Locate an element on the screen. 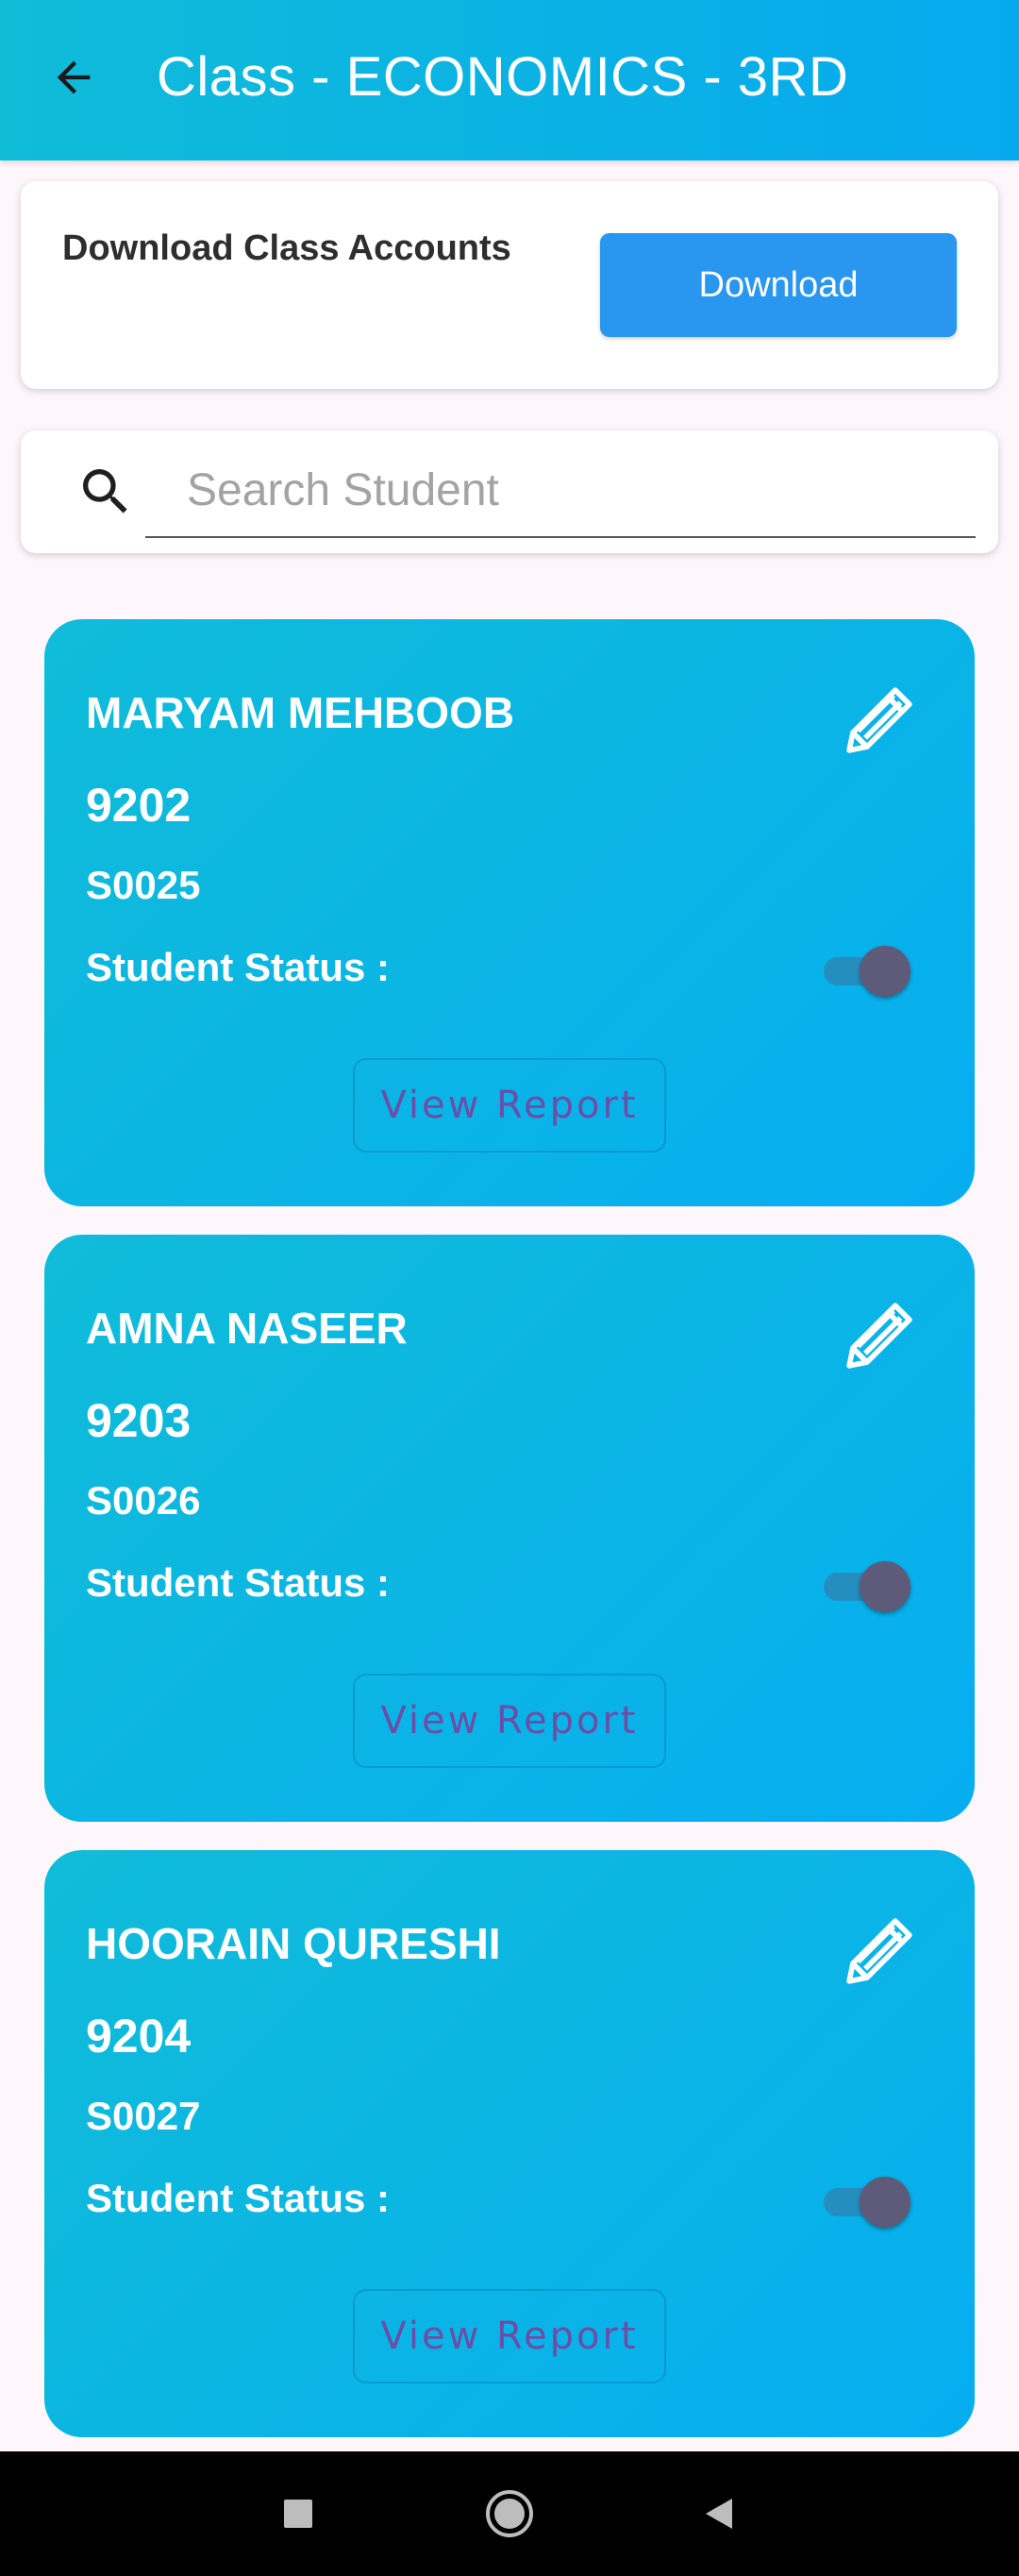  student-roll-number: 9202 is located at coordinates (139, 806).